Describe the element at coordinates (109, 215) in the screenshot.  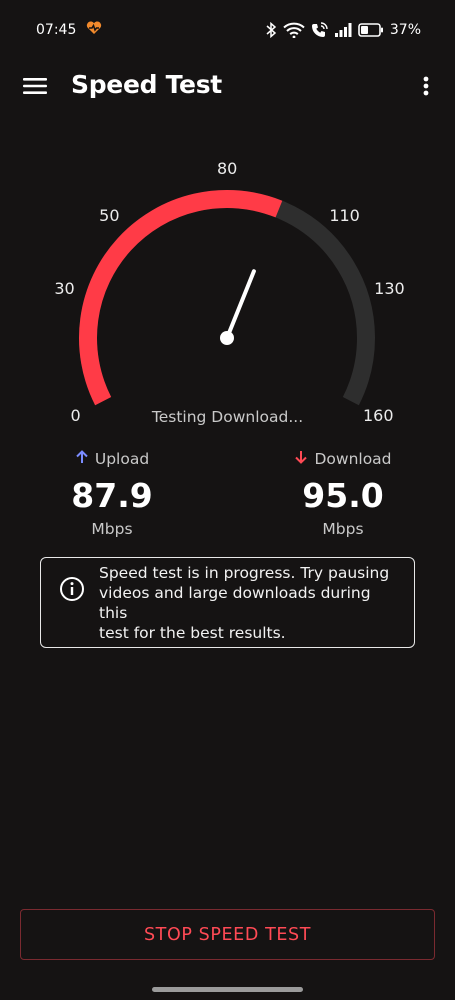
I see `gauge-tick-label: 50` at that location.